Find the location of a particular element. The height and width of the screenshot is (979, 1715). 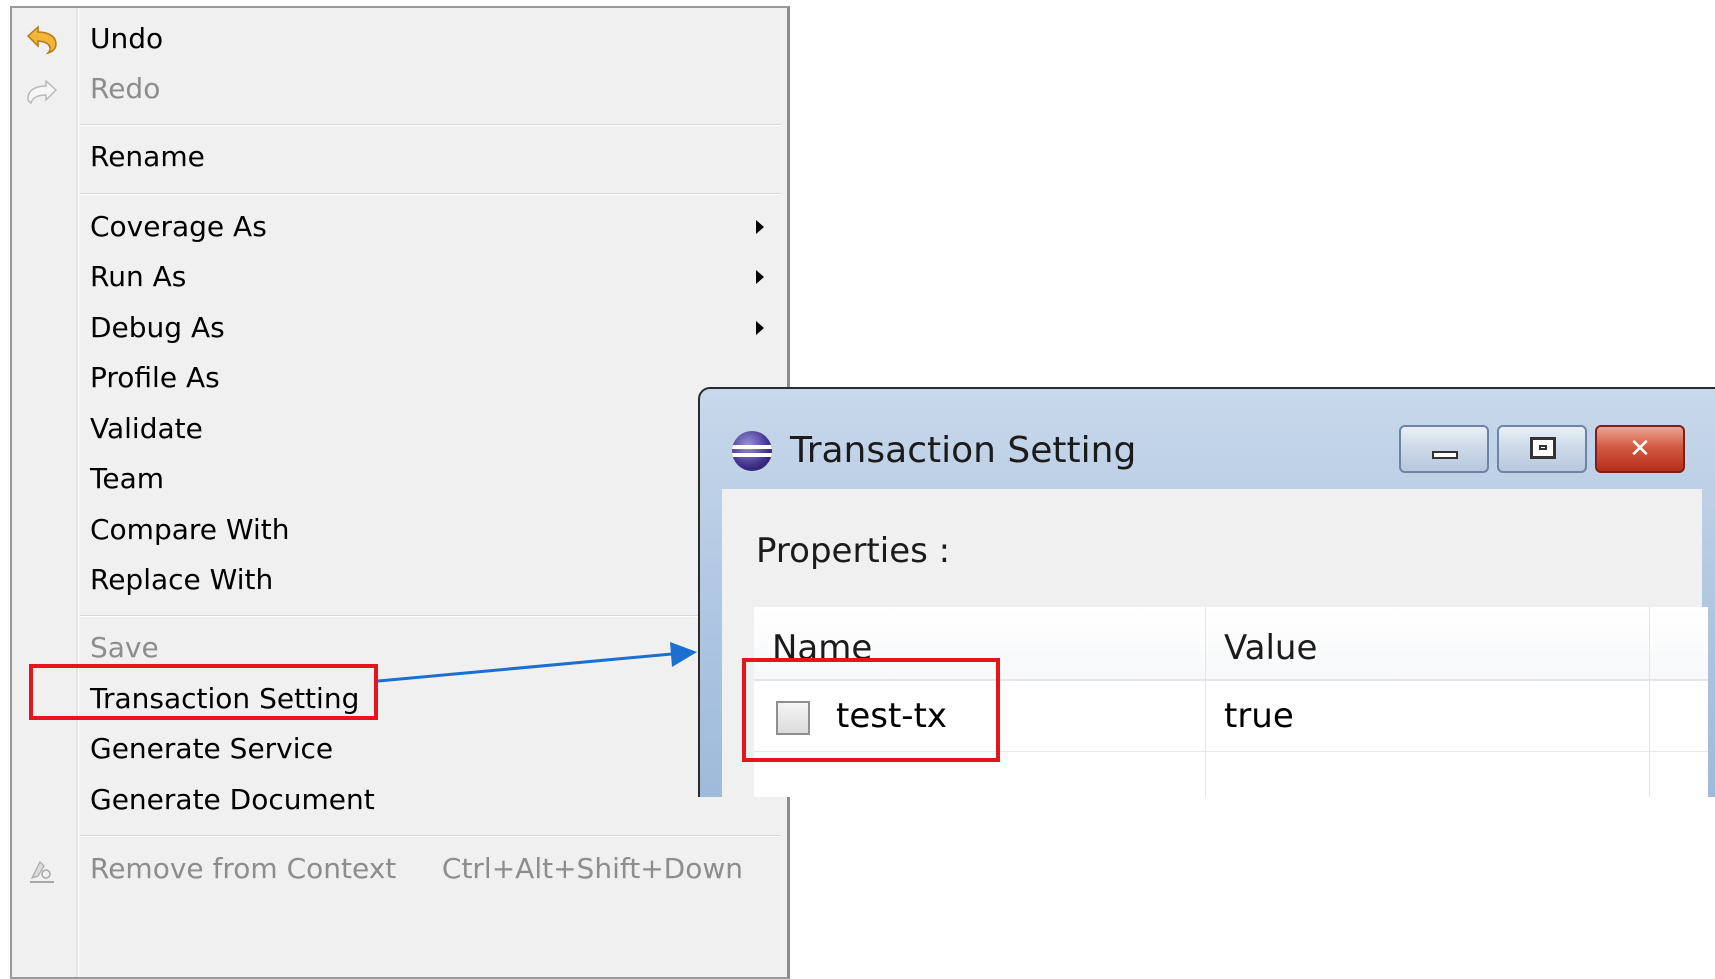

menu-item-run-as: Run As is located at coordinates (399, 277).